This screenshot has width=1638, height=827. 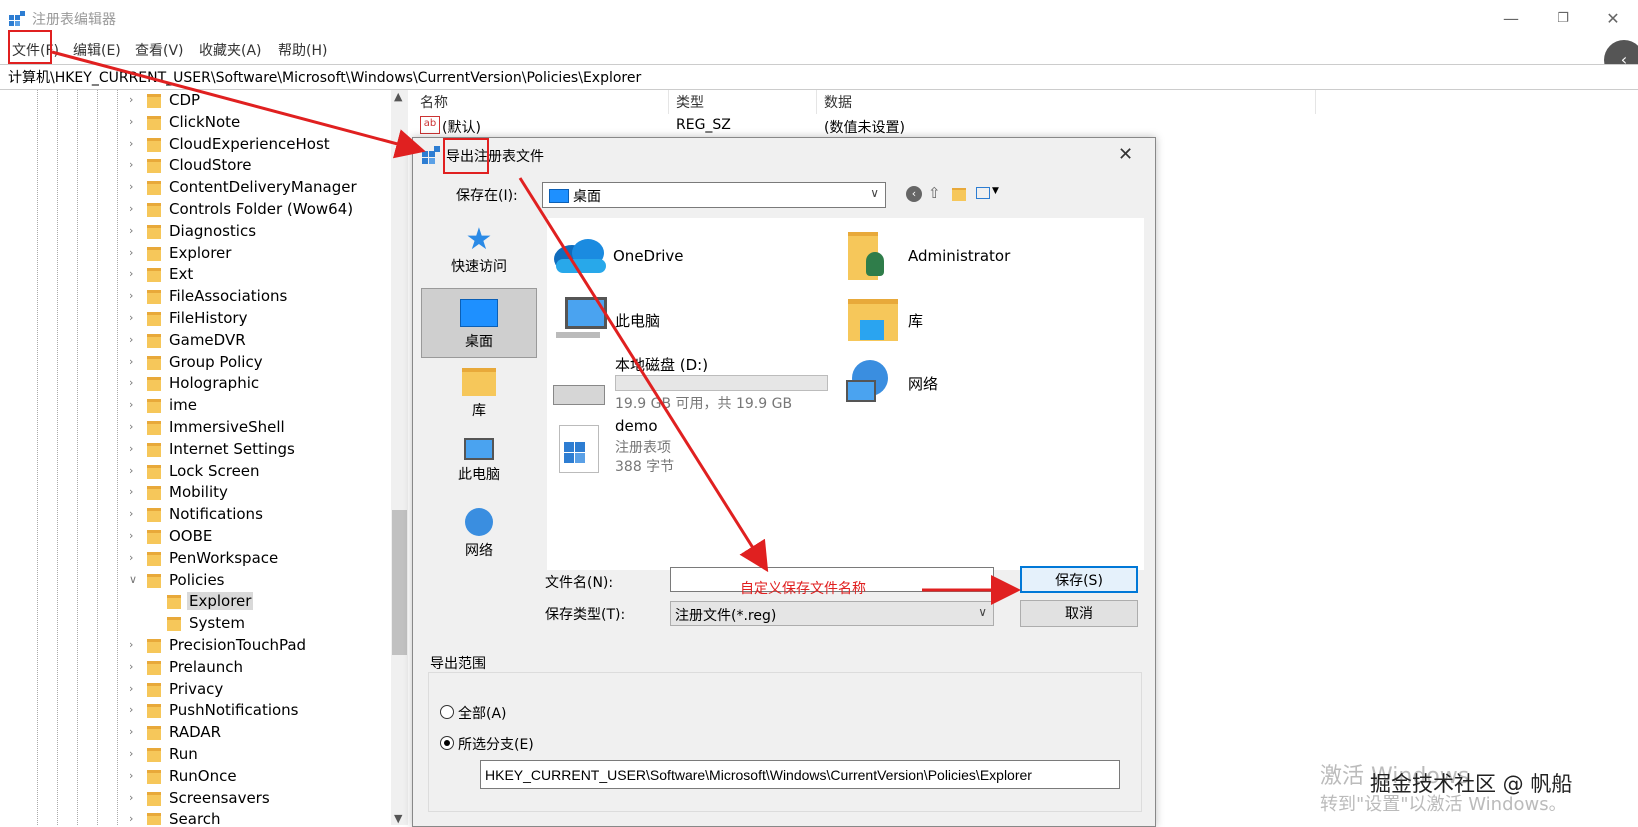 I want to click on tree-item: › Search, so click(x=197, y=817).